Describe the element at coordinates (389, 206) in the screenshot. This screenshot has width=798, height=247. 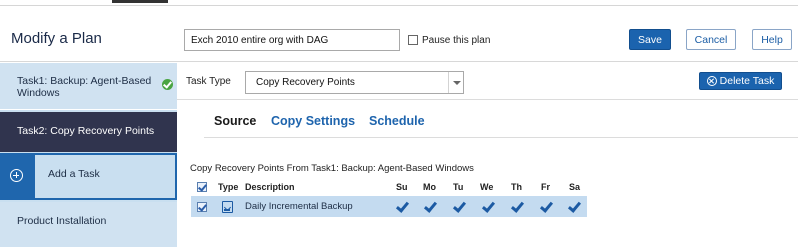
I see `table-row: Daily Incremental Backup` at that location.